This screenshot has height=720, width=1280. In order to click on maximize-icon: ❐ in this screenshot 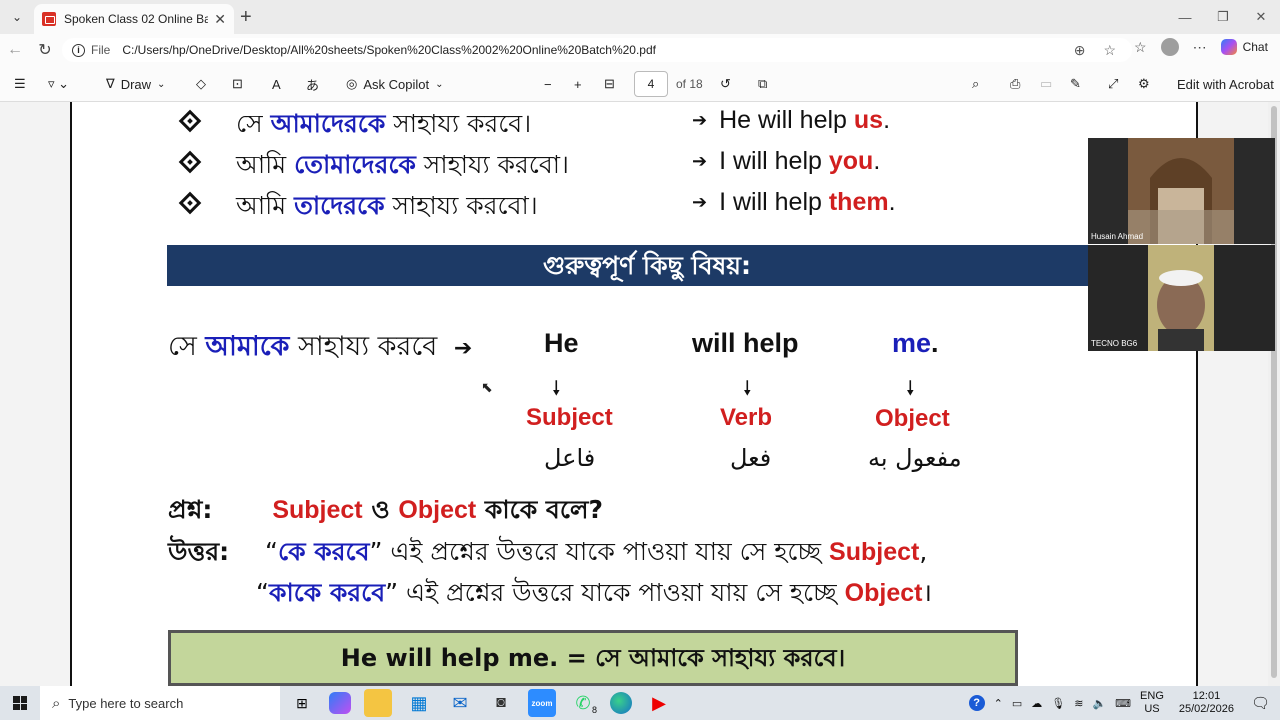, I will do `click(1223, 17)`.